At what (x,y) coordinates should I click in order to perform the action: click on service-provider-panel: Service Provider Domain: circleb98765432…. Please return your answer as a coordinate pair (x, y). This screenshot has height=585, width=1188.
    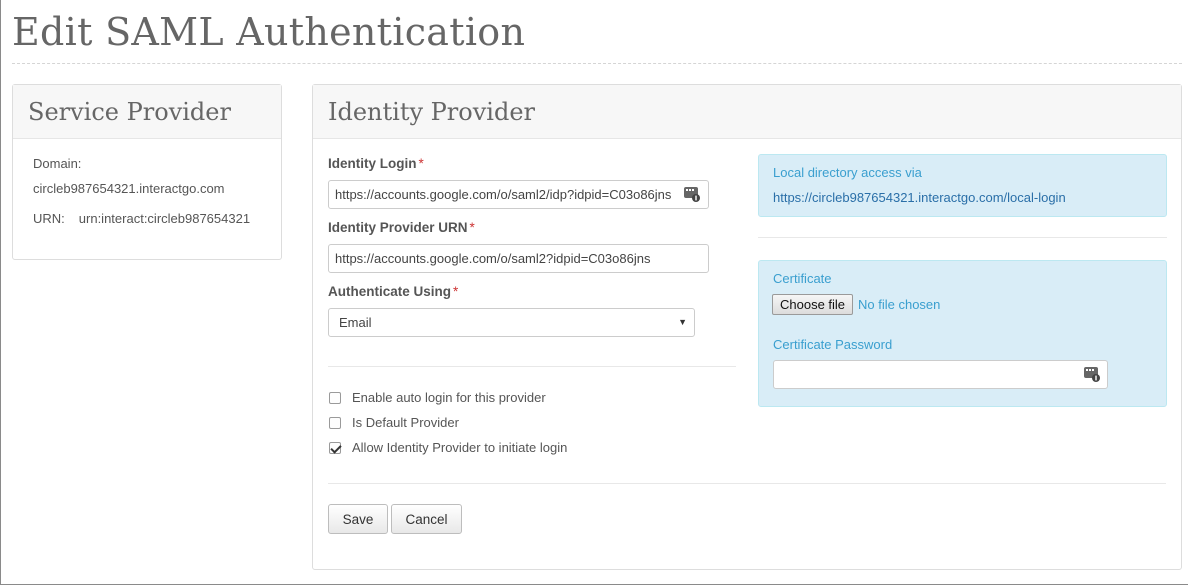
    Looking at the image, I should click on (147, 172).